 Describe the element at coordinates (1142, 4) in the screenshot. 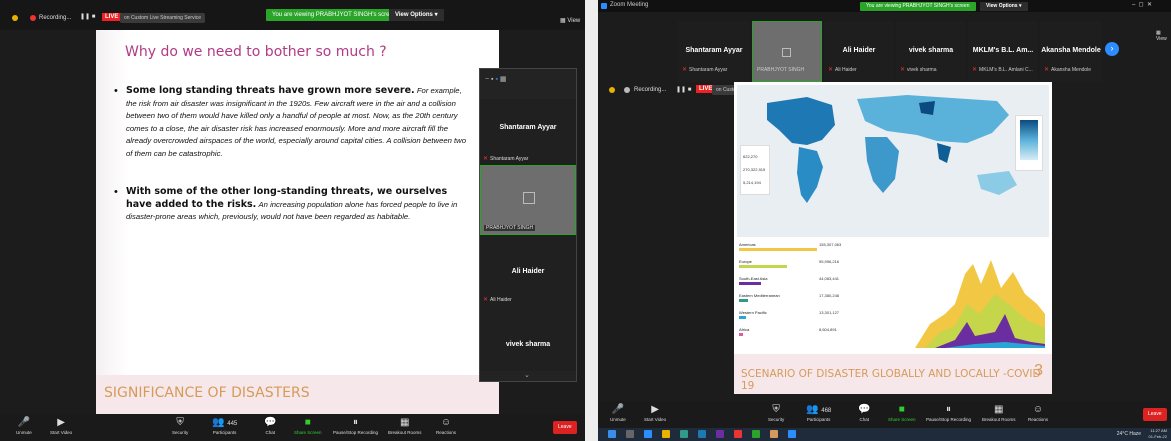

I see `window-controls: – ◻ ✕` at that location.